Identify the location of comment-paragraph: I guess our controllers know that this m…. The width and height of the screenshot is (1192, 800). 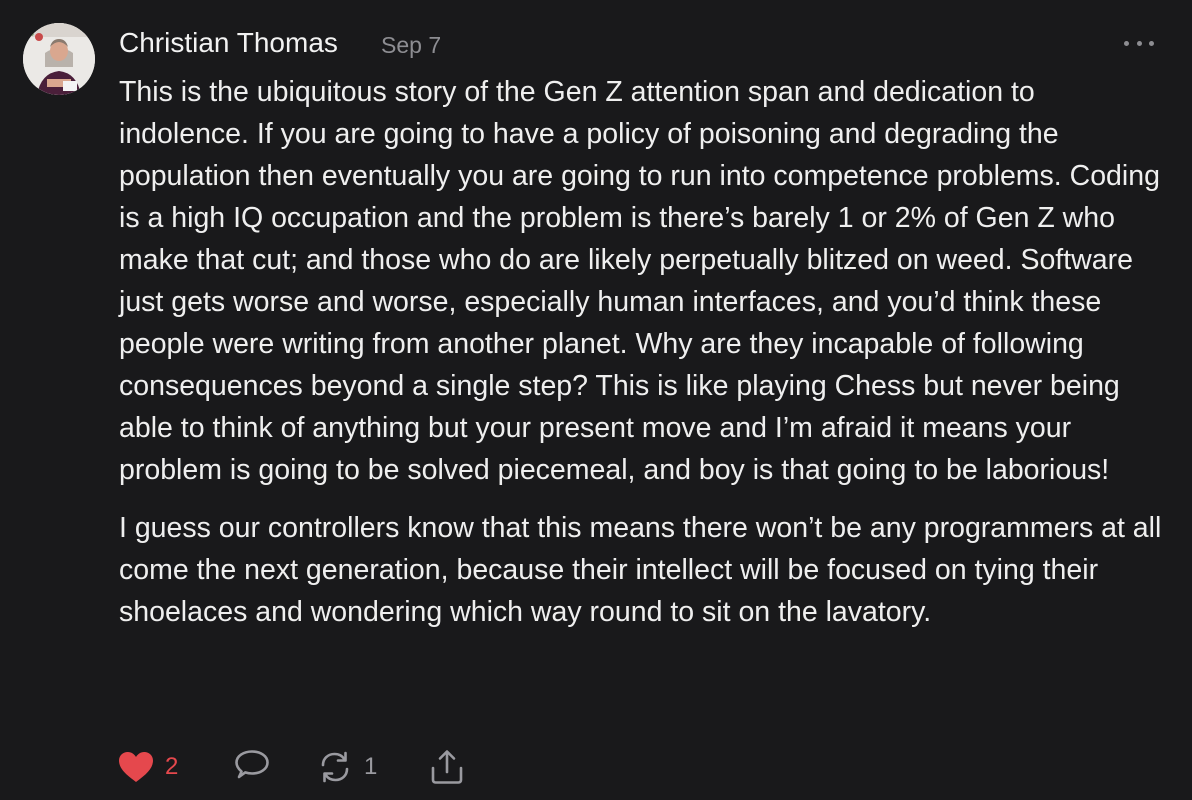
(640, 570).